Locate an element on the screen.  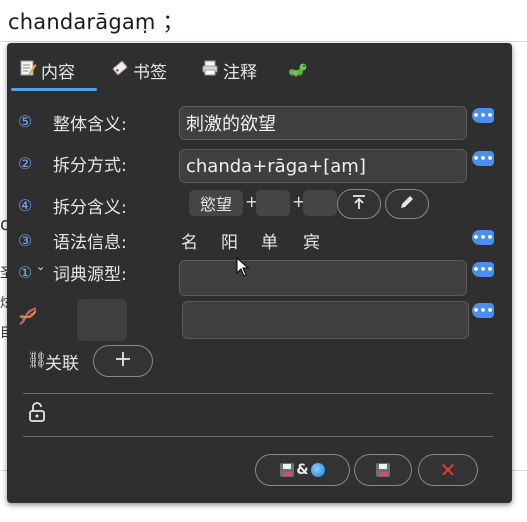
tab-caterpillar is located at coordinates (300, 70).